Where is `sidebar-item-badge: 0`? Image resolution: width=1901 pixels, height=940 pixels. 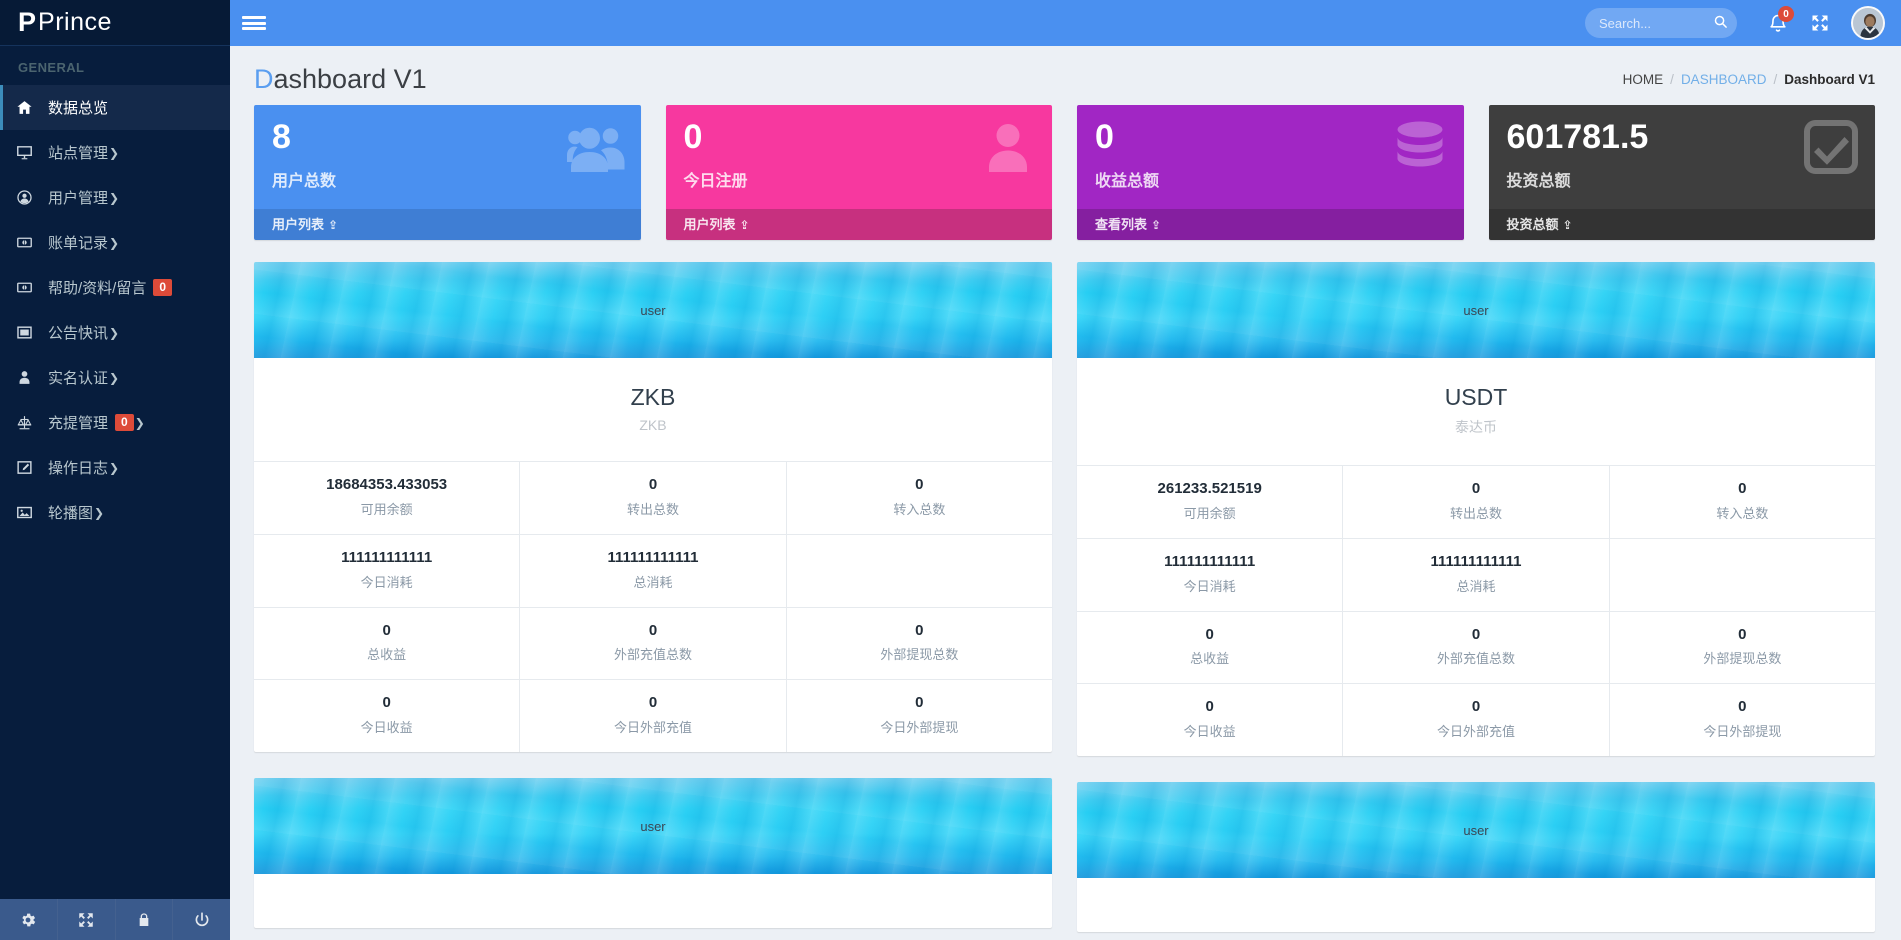 sidebar-item-badge: 0 is located at coordinates (163, 287).